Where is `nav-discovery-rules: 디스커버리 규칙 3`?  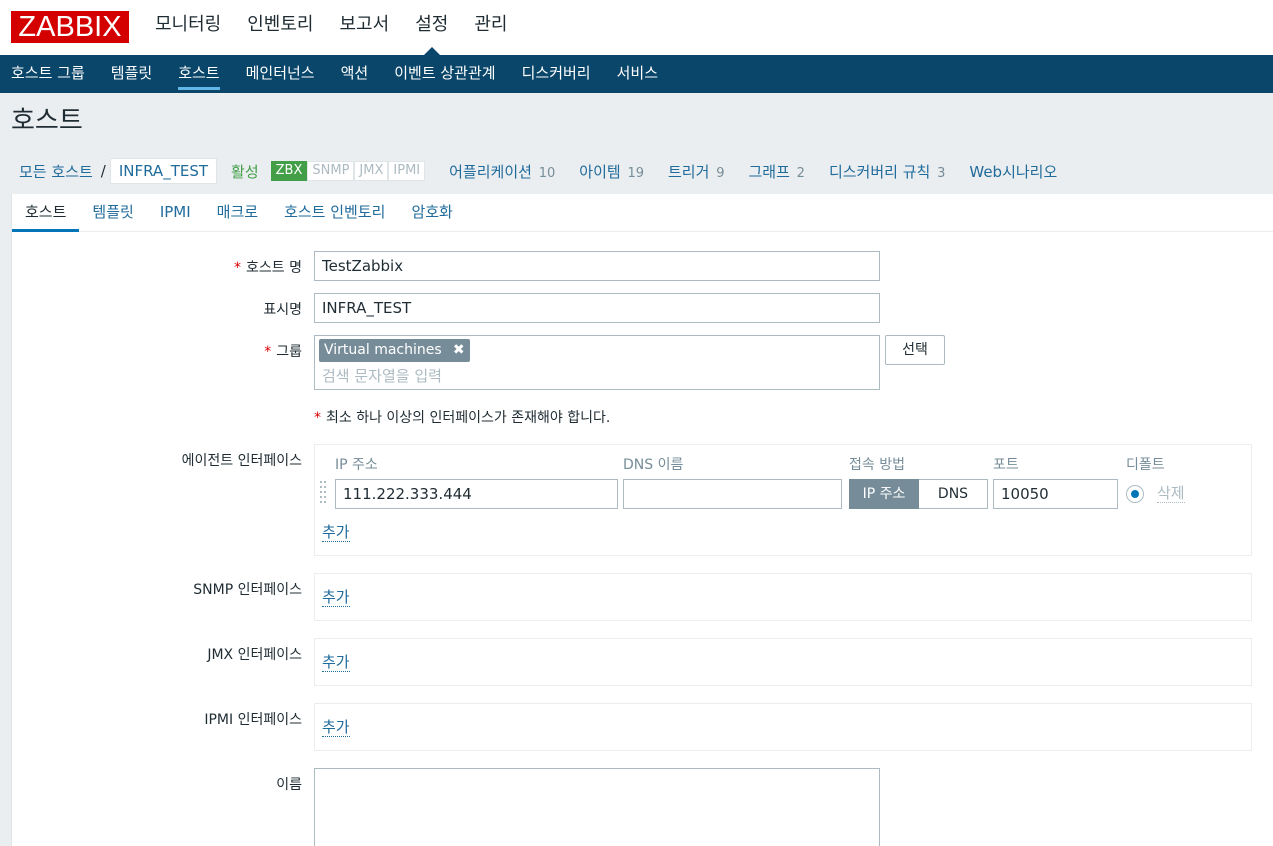
nav-discovery-rules: 디스커버리 규칙 3 is located at coordinates (887, 171).